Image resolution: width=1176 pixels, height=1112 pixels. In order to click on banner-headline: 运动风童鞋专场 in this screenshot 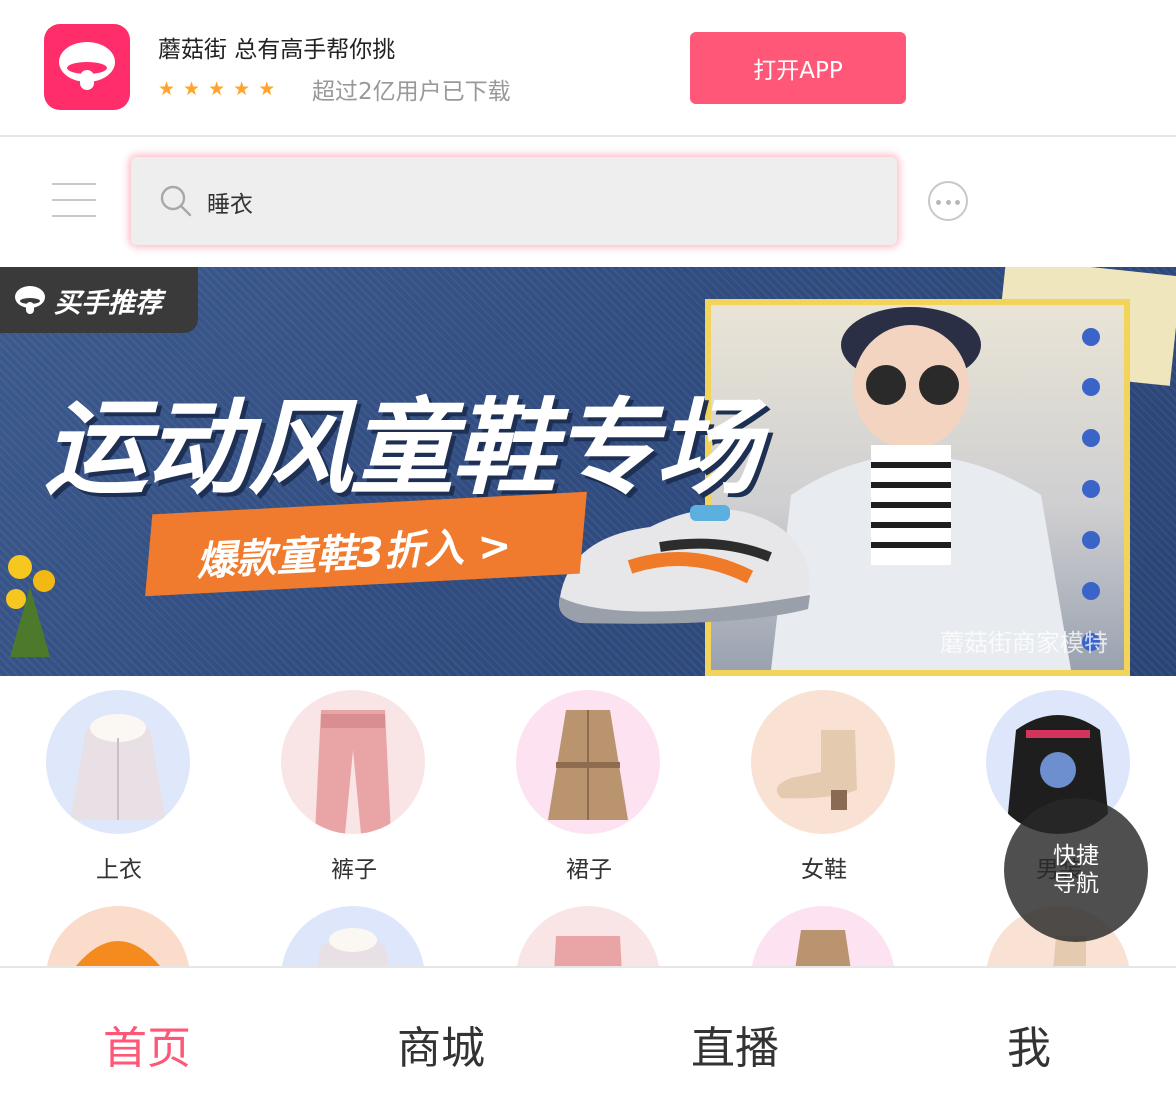, I will do `click(402, 448)`.